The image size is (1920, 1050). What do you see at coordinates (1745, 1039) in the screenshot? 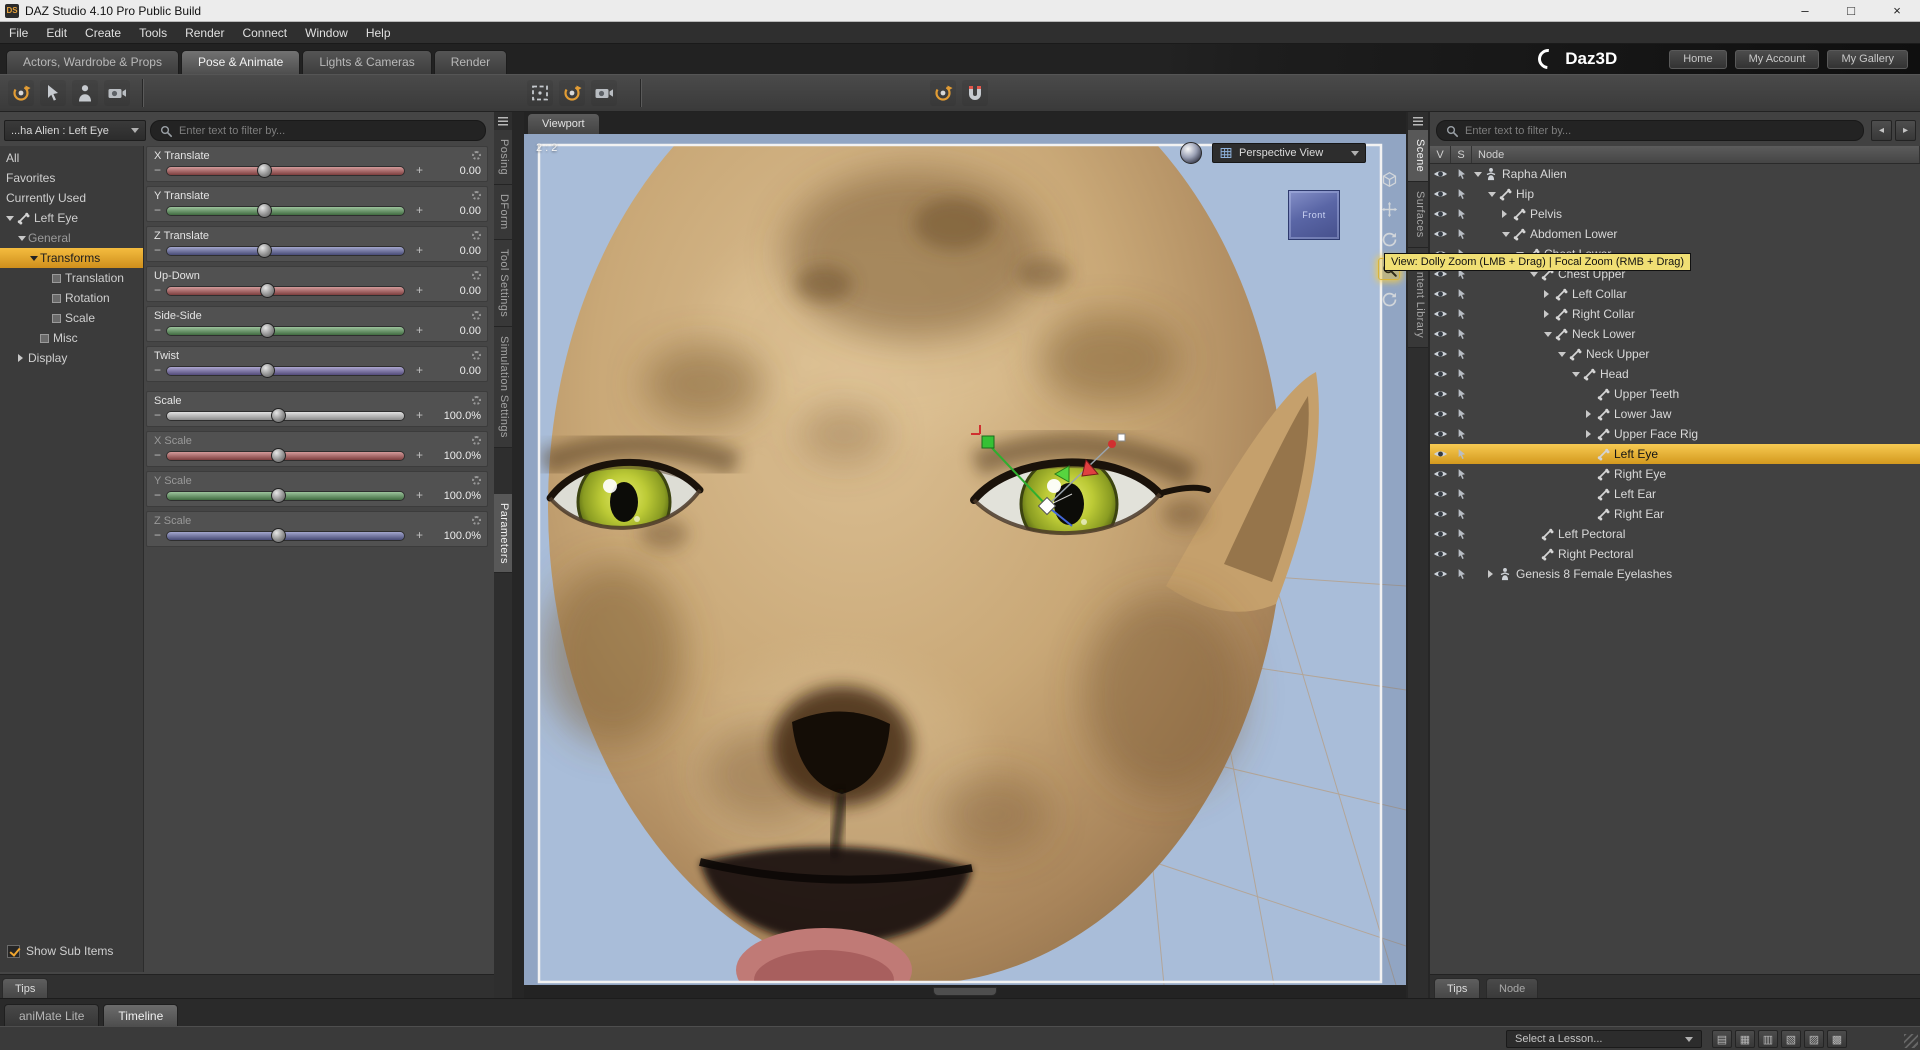
I see `layout-preset-icon-2: ▦` at bounding box center [1745, 1039].